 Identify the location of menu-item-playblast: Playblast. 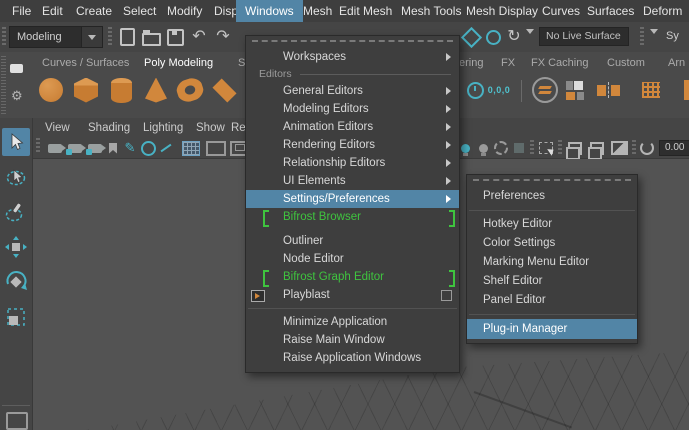
(352, 295).